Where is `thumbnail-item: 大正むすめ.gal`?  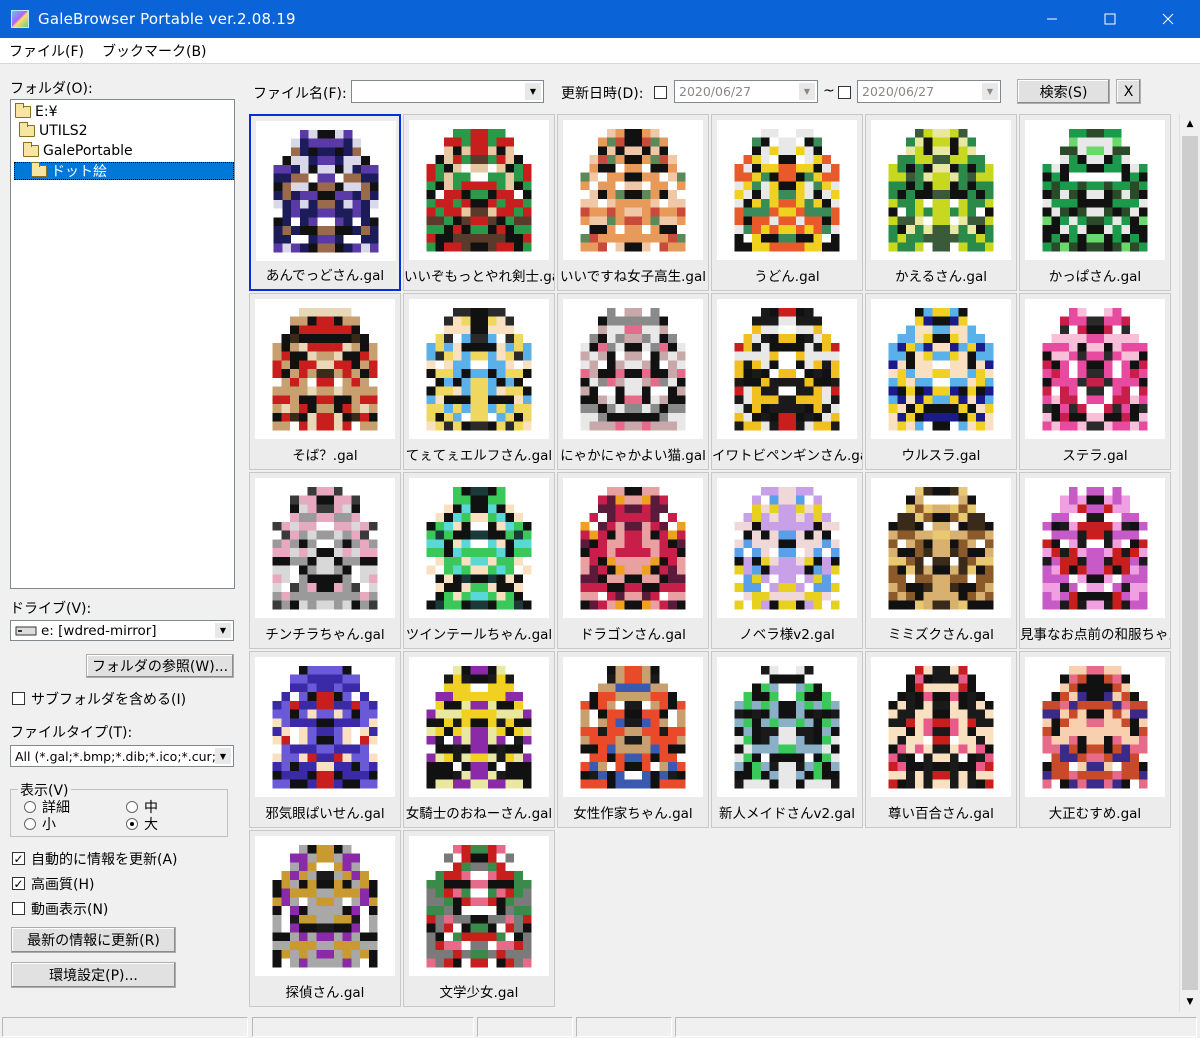
thumbnail-item: 大正むすめ.gal is located at coordinates (1095, 739).